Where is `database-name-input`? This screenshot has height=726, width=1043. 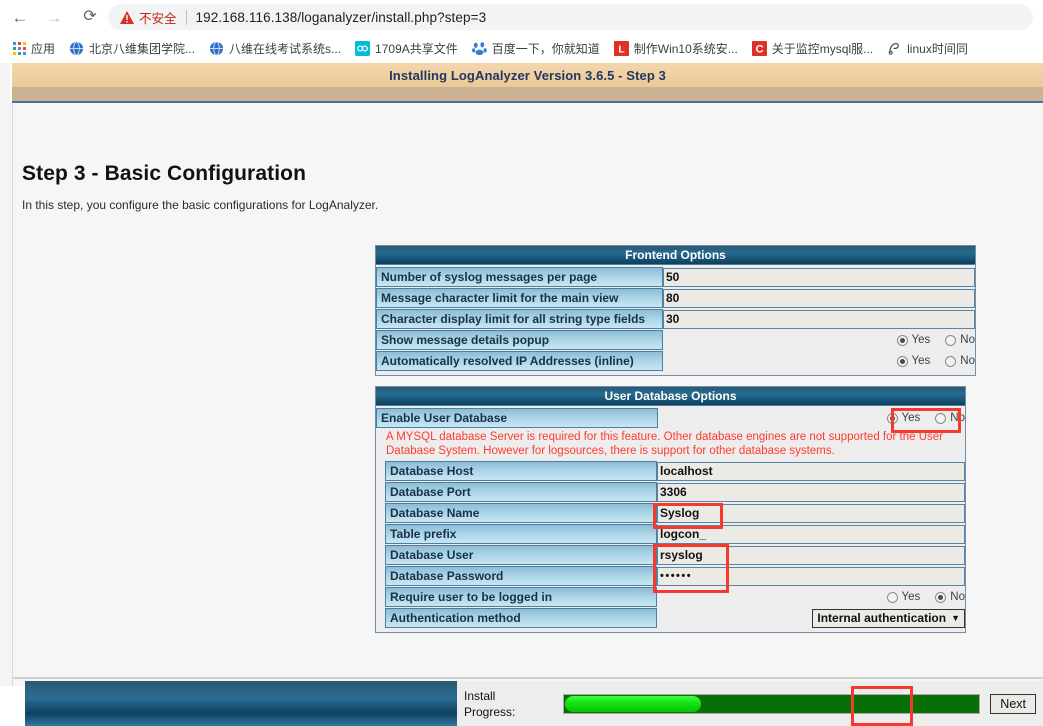 database-name-input is located at coordinates (811, 513).